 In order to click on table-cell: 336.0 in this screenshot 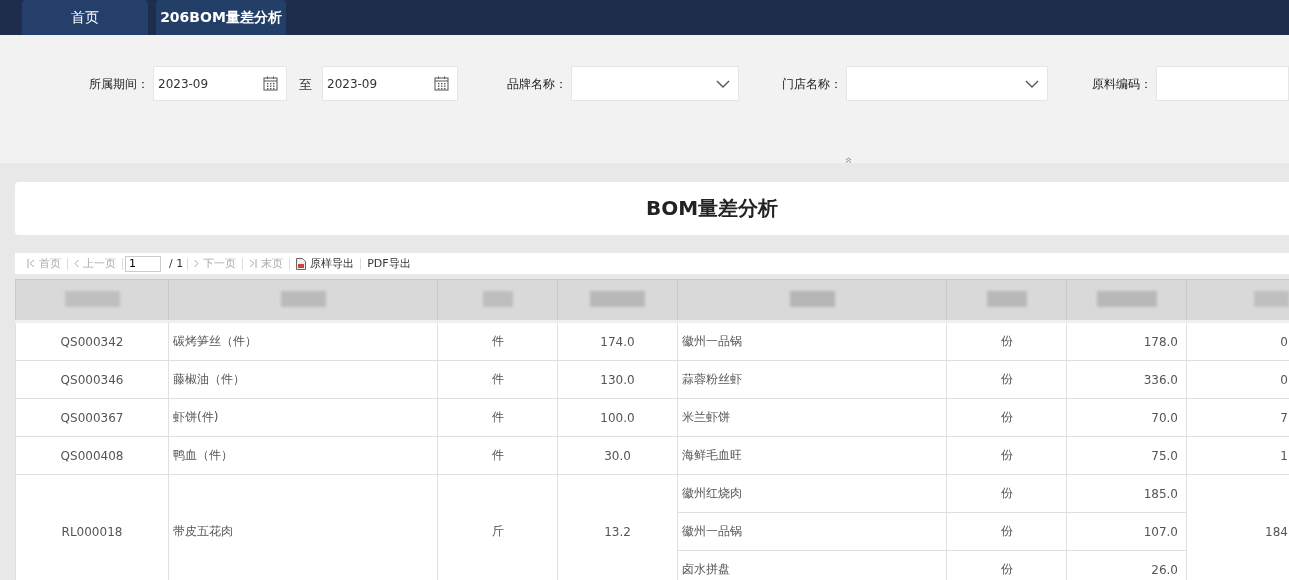, I will do `click(1126, 379)`.